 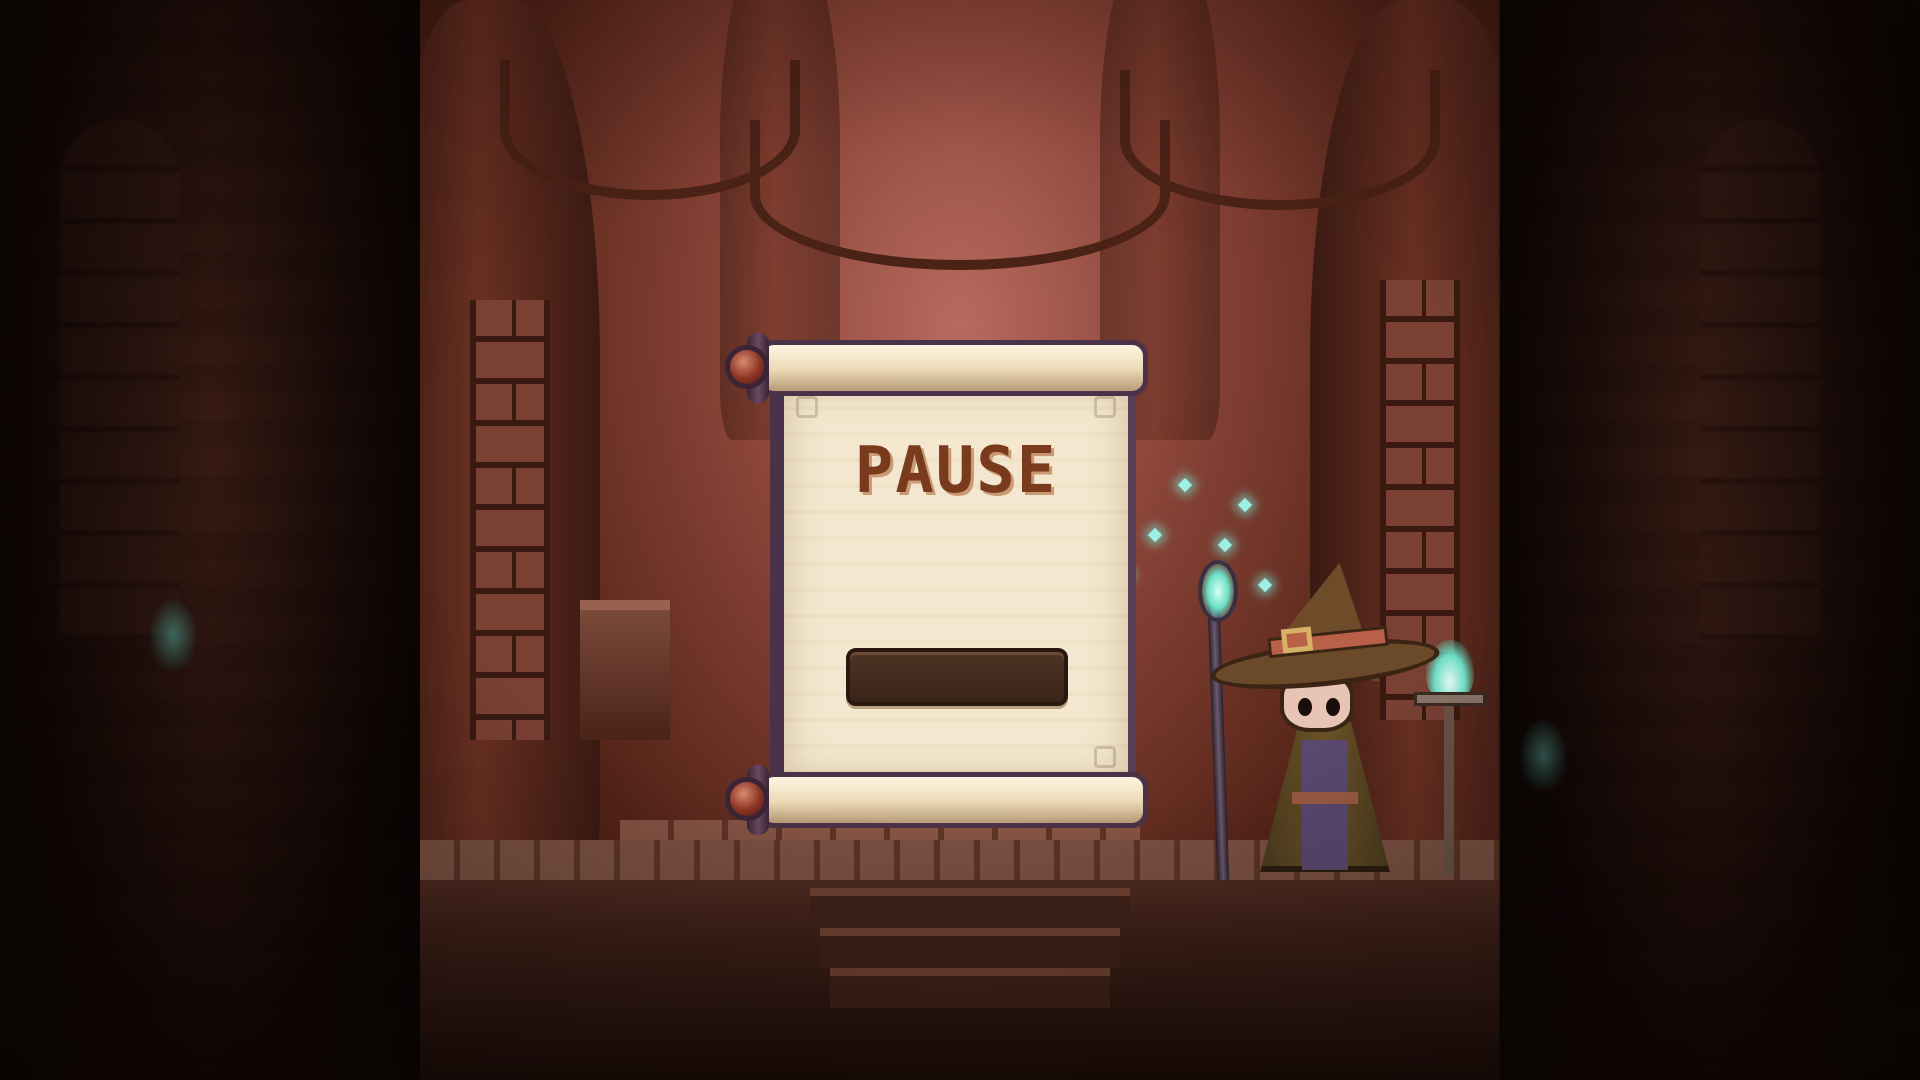 I want to click on pause-menu-scroll: PAUSE, so click(x=938, y=584).